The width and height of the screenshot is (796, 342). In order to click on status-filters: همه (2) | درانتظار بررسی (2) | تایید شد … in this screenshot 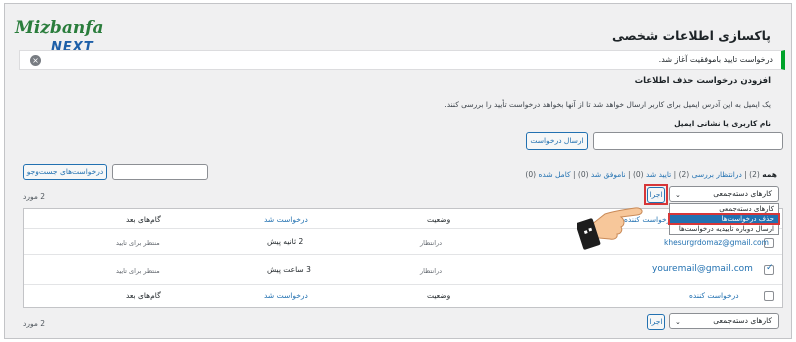, I will do `click(651, 174)`.